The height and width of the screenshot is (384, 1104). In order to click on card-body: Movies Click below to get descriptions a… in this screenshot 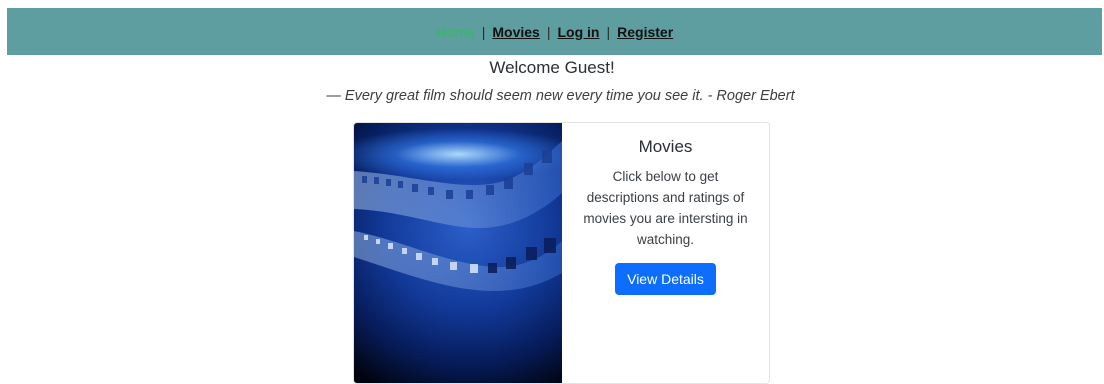, I will do `click(665, 253)`.